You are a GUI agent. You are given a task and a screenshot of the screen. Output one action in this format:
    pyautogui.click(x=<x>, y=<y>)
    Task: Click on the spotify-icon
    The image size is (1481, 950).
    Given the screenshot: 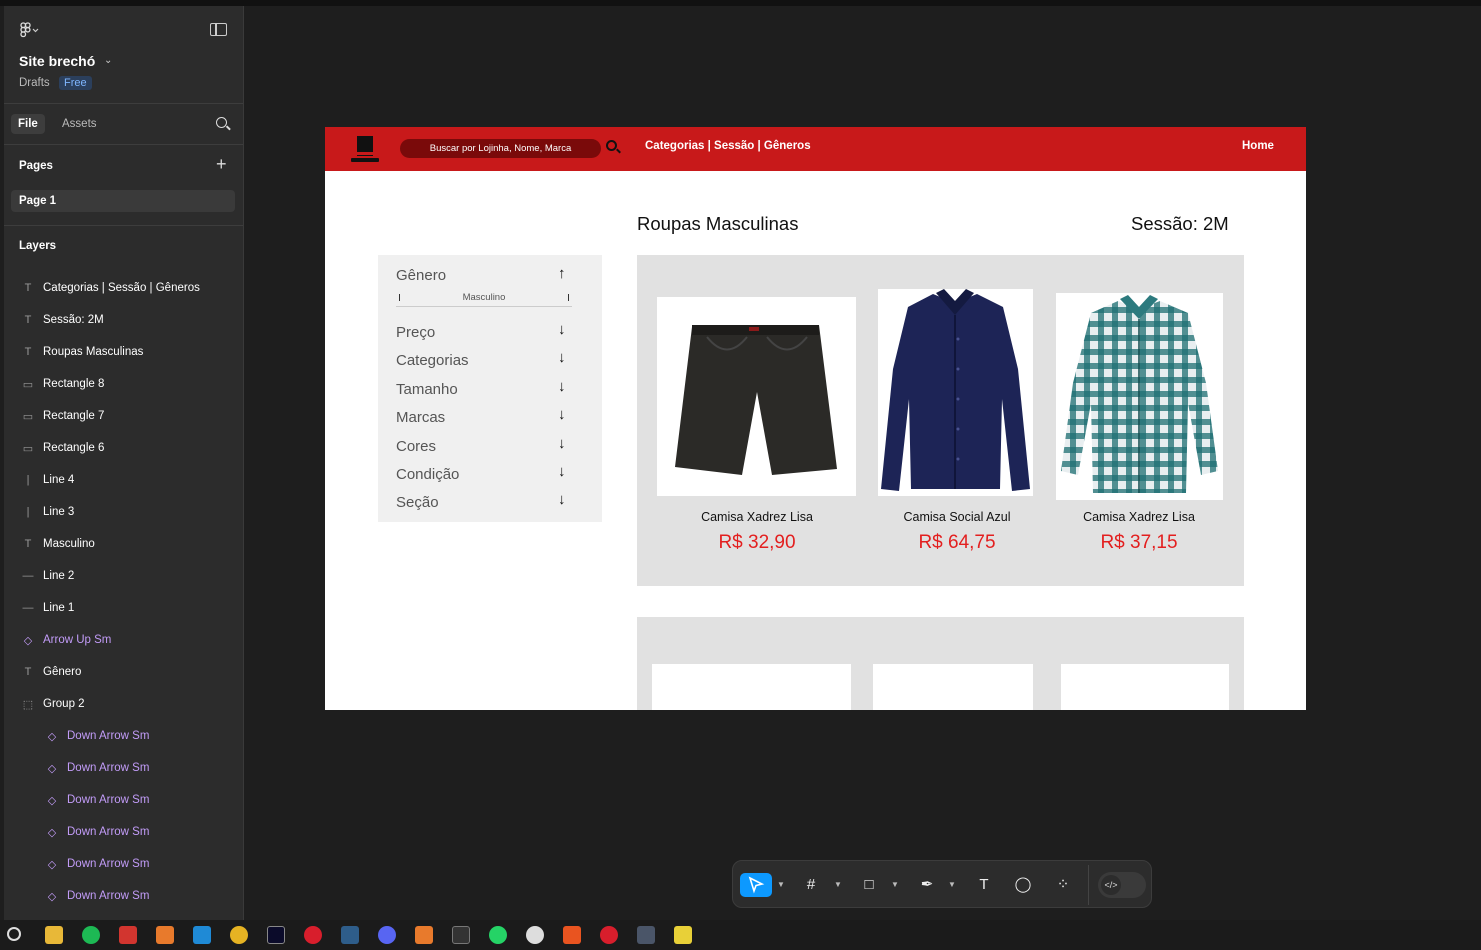 What is the action you would take?
    pyautogui.click(x=91, y=935)
    